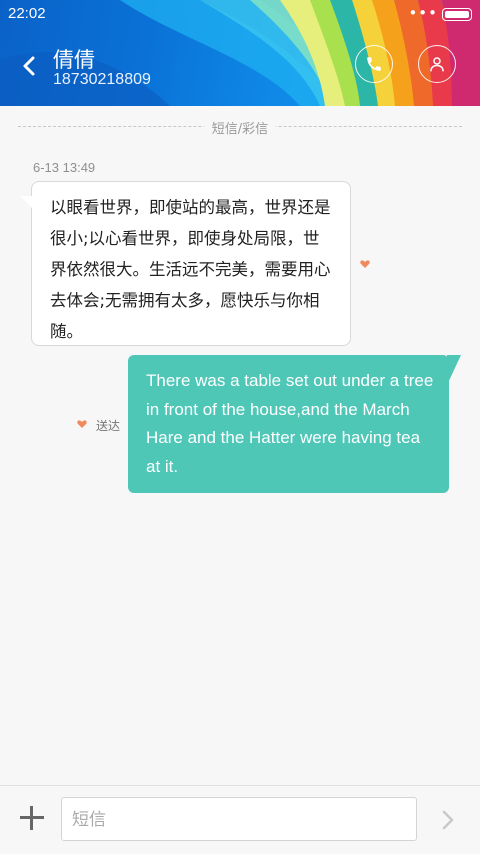 The height and width of the screenshot is (854, 480). Describe the element at coordinates (240, 14) in the screenshot. I see `status-bar: 22:02 •••` at that location.